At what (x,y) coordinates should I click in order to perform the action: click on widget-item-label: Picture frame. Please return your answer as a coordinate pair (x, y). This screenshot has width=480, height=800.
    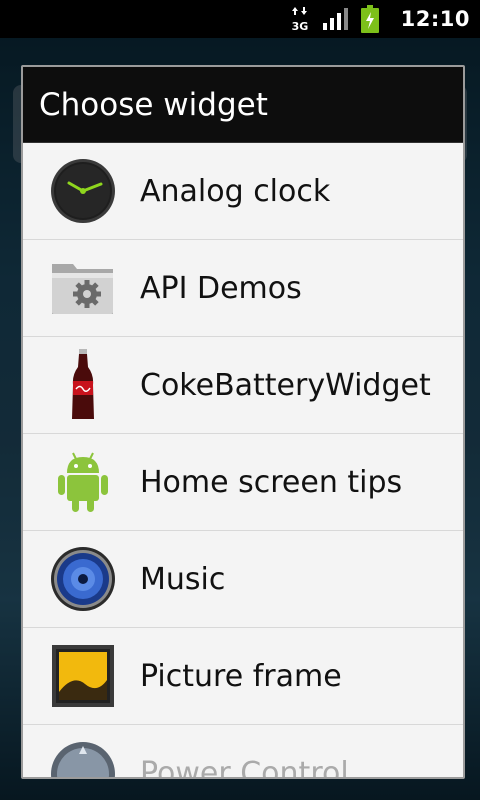
    Looking at the image, I should click on (241, 676).